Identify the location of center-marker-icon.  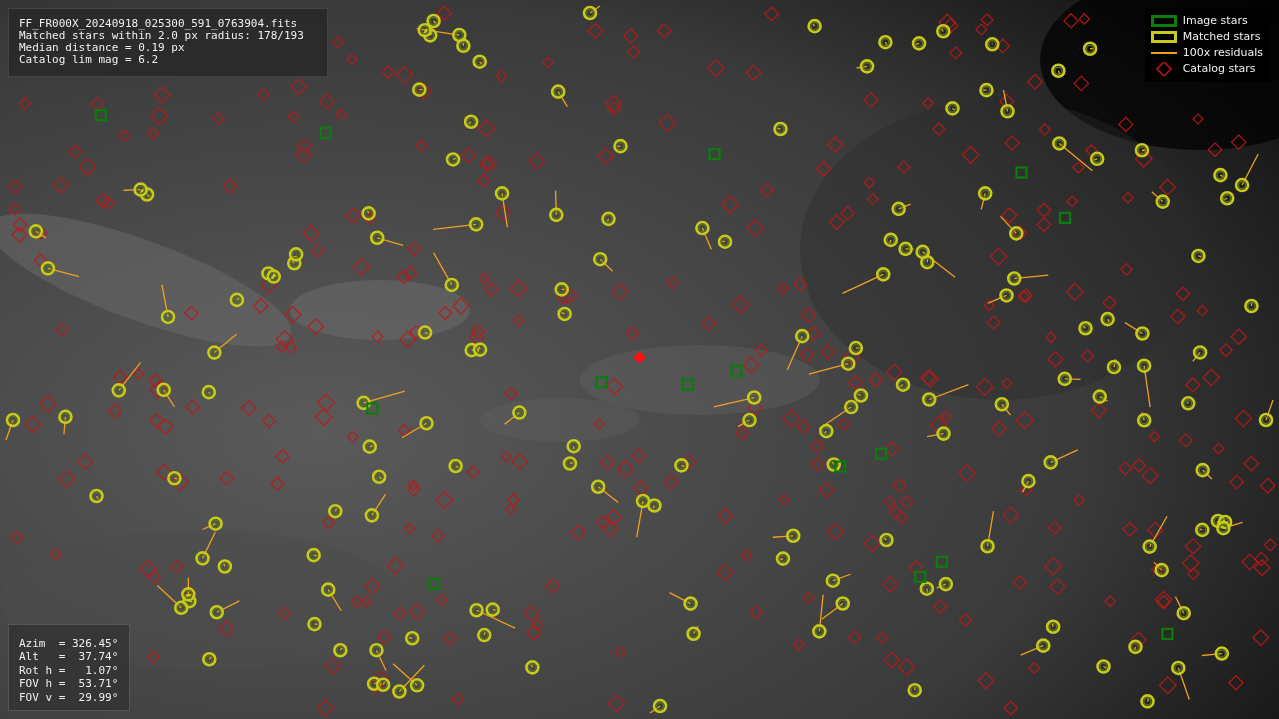
(639, 357).